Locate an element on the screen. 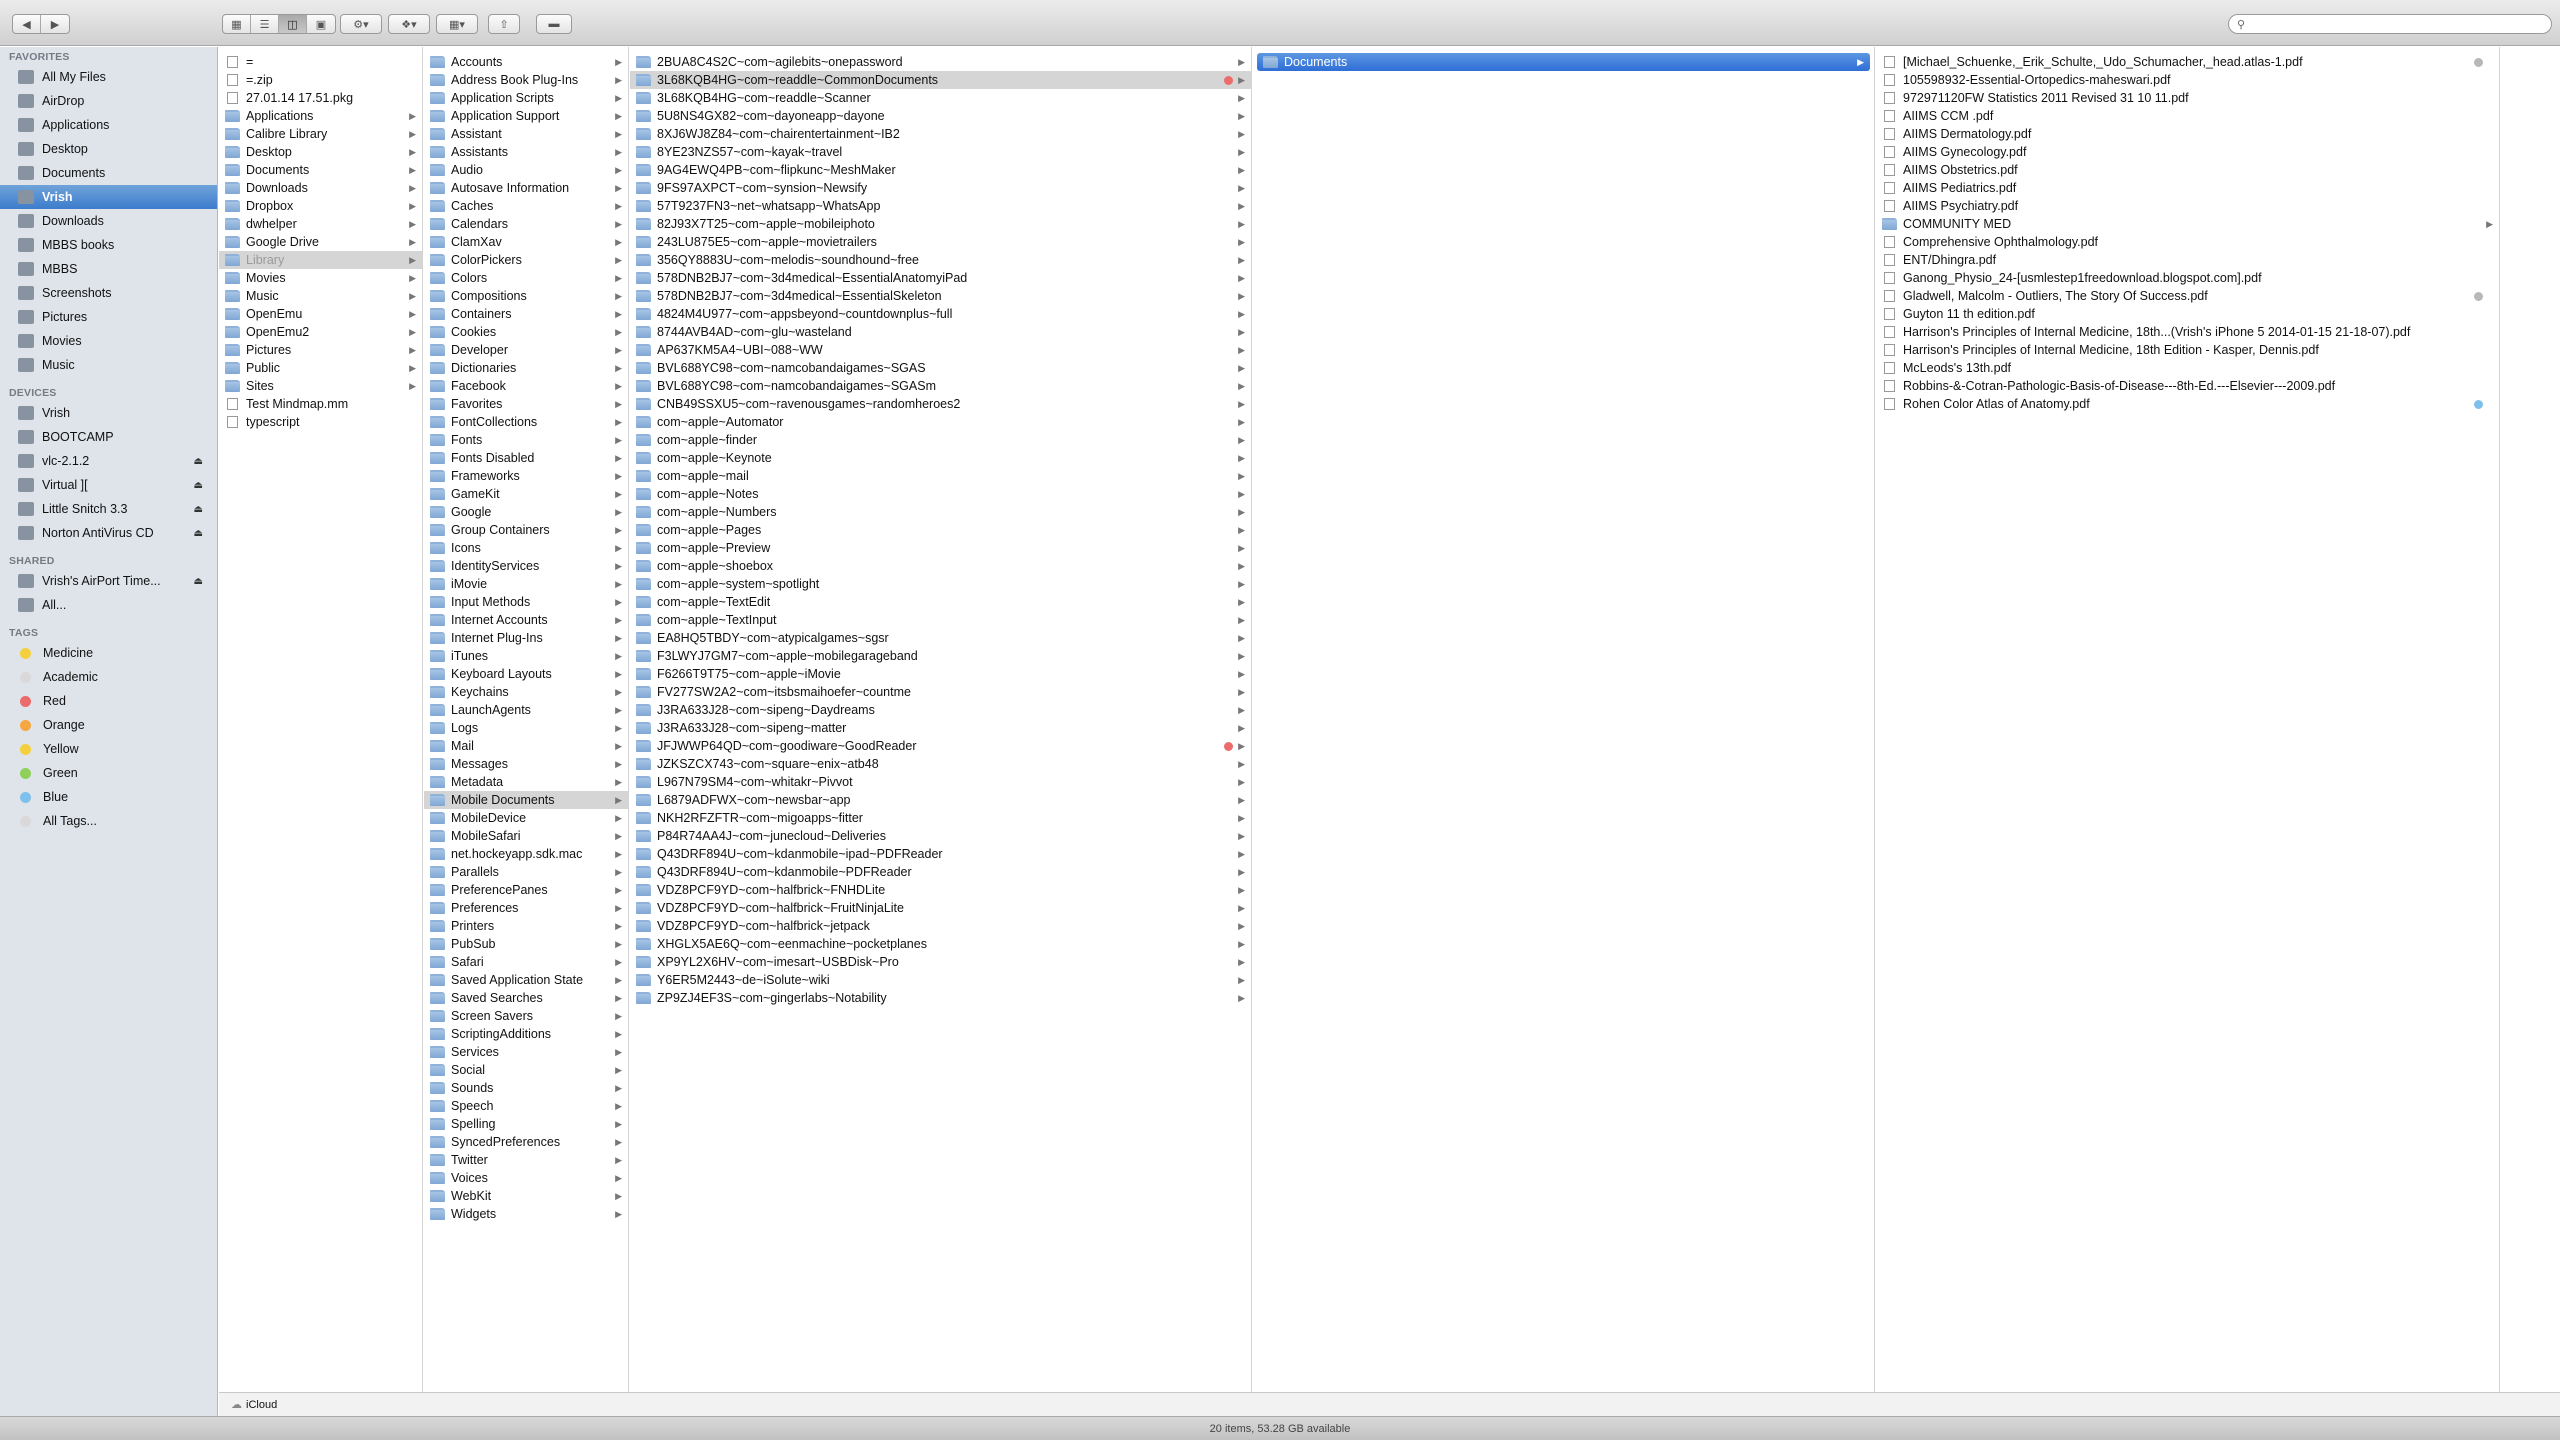  folder-row: Google ▶ is located at coordinates (526, 512).